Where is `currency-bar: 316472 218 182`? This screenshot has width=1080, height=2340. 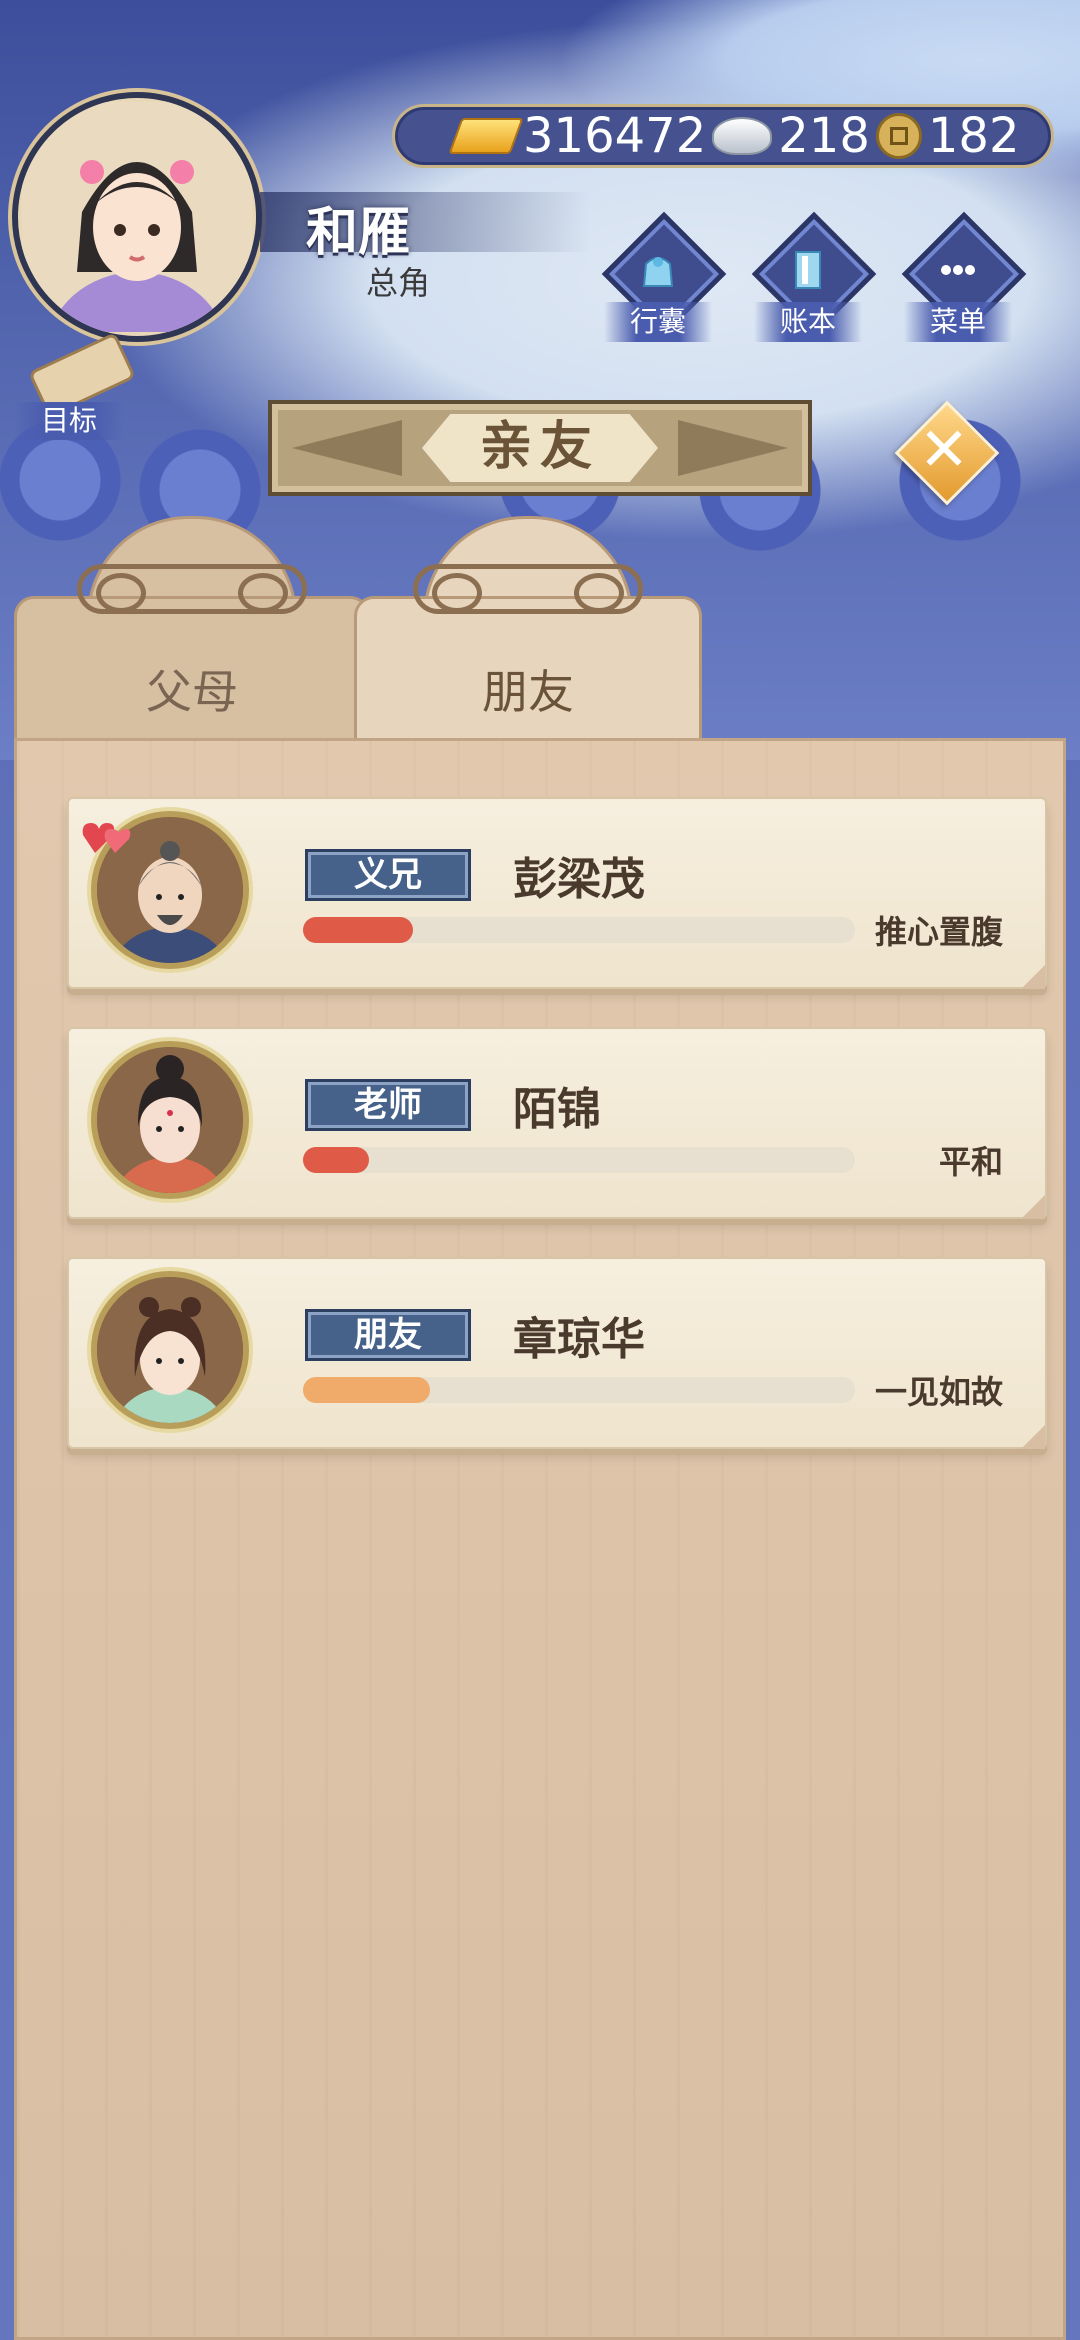
currency-bar: 316472 218 182 is located at coordinates (723, 136).